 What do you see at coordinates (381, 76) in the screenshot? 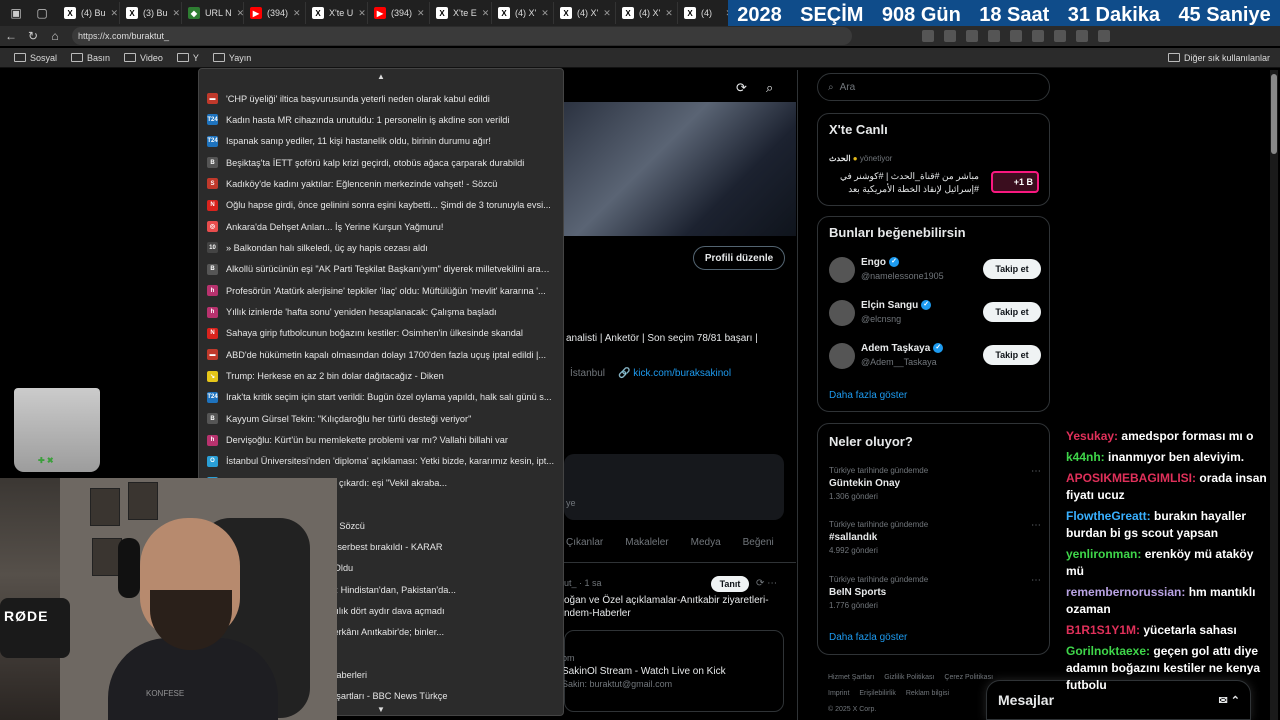
I see `scroll-up-icon: ▲` at bounding box center [381, 76].